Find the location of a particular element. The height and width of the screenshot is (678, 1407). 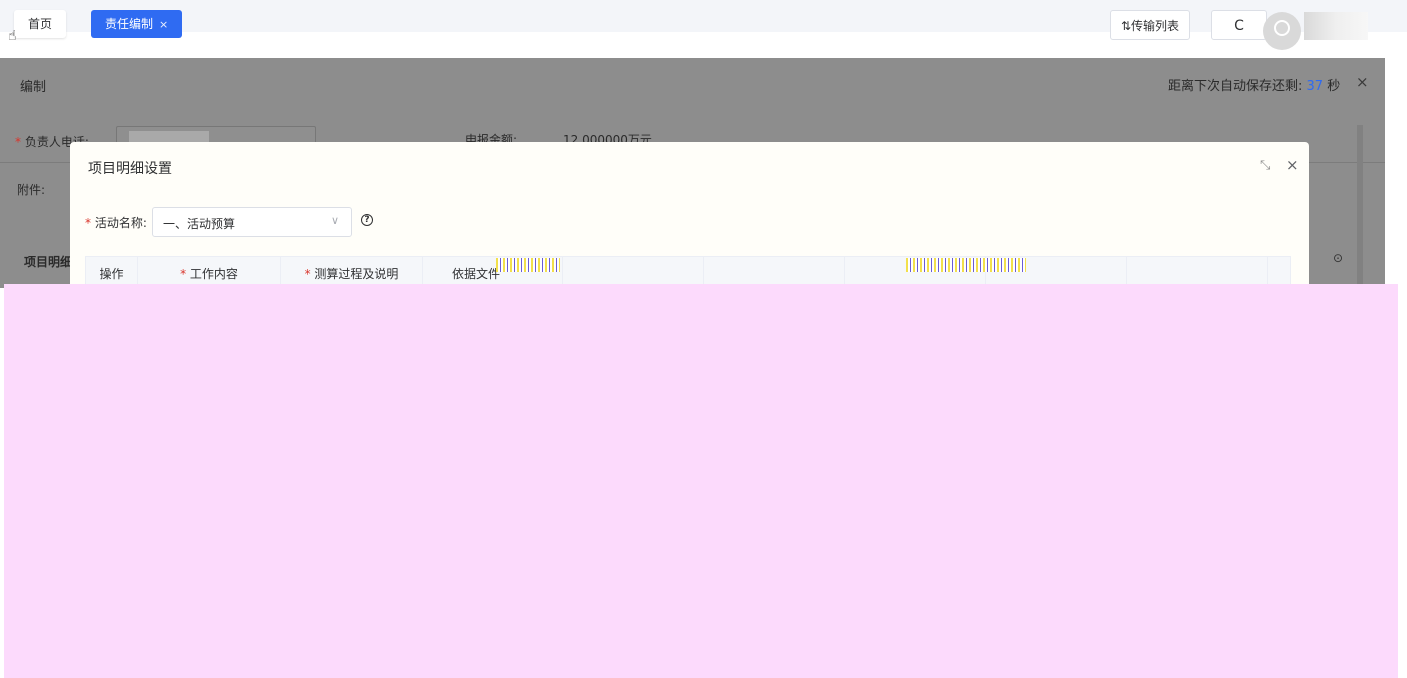

tab-home: 首页 is located at coordinates (40, 24).